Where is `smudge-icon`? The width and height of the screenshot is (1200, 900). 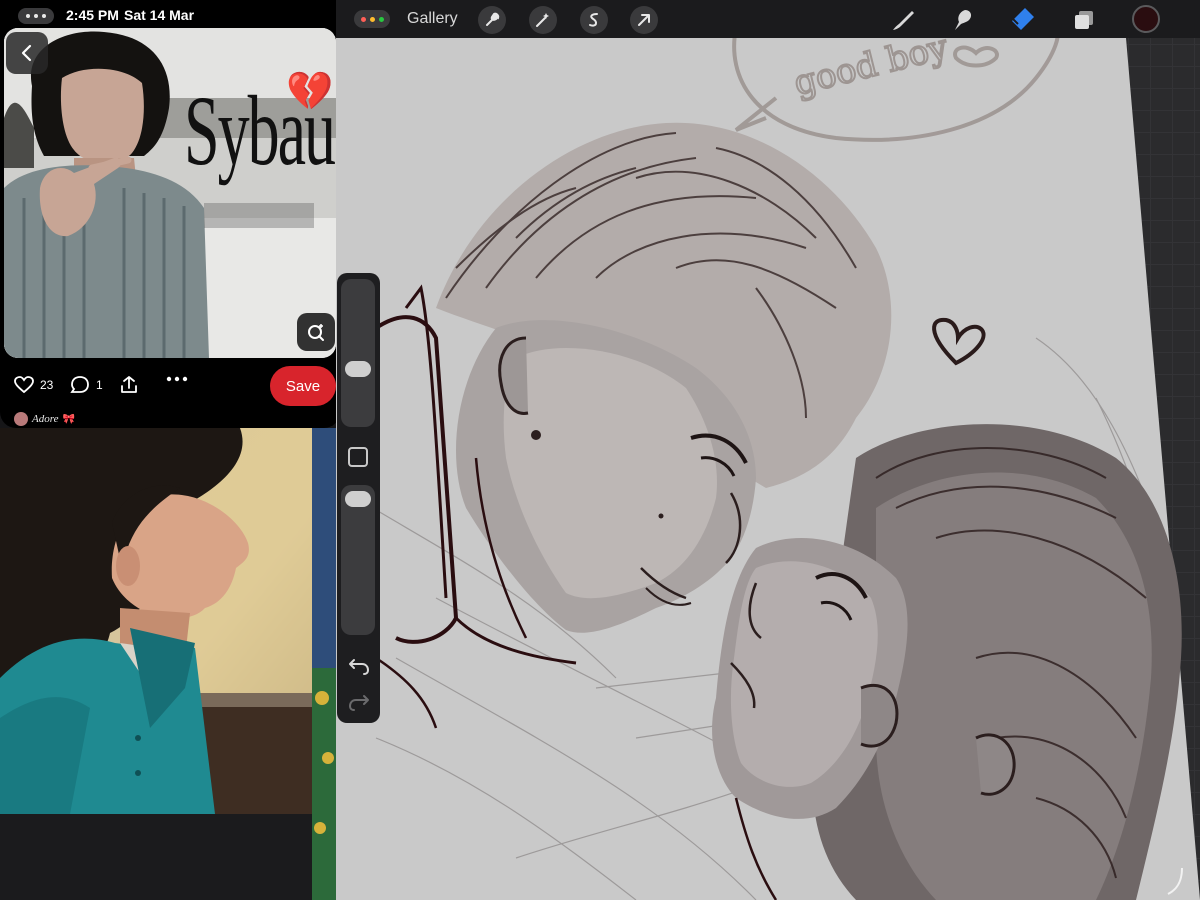 smudge-icon is located at coordinates (963, 20).